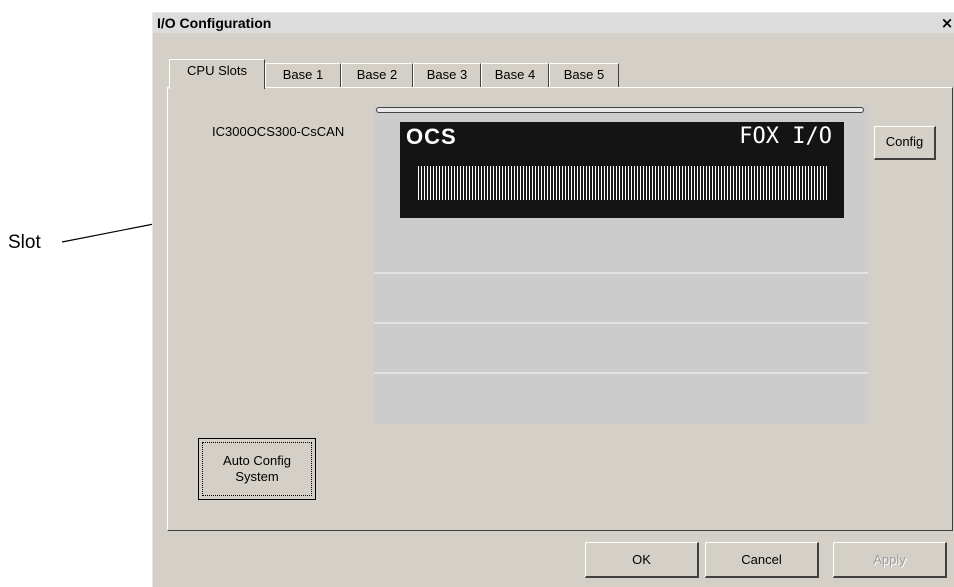  Describe the element at coordinates (785, 136) in the screenshot. I see `module-brand-fox-io: FOX I/O` at that location.